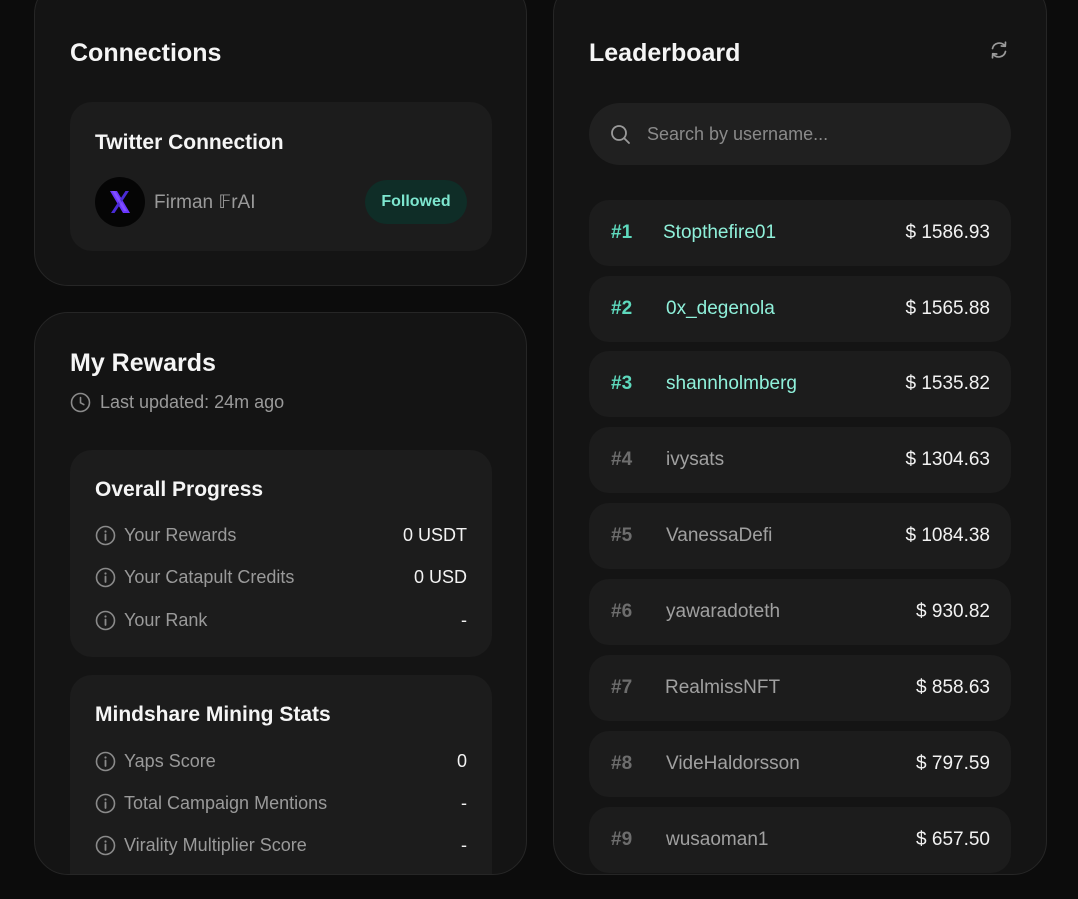 The width and height of the screenshot is (1078, 899). Describe the element at coordinates (953, 839) in the screenshot. I see `leaderboard-score: $ 657.50` at that location.